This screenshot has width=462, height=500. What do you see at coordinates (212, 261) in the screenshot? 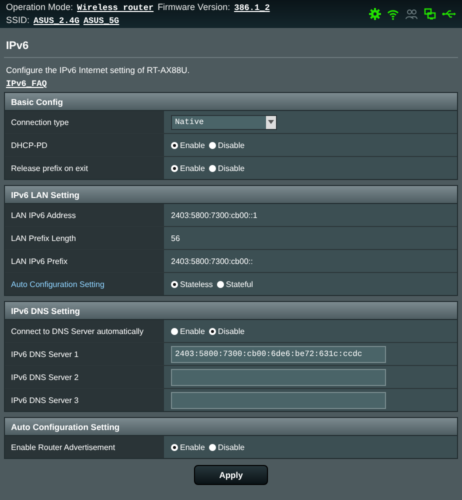
I see `setting-value: 2403:5800:7300:cb00::` at bounding box center [212, 261].